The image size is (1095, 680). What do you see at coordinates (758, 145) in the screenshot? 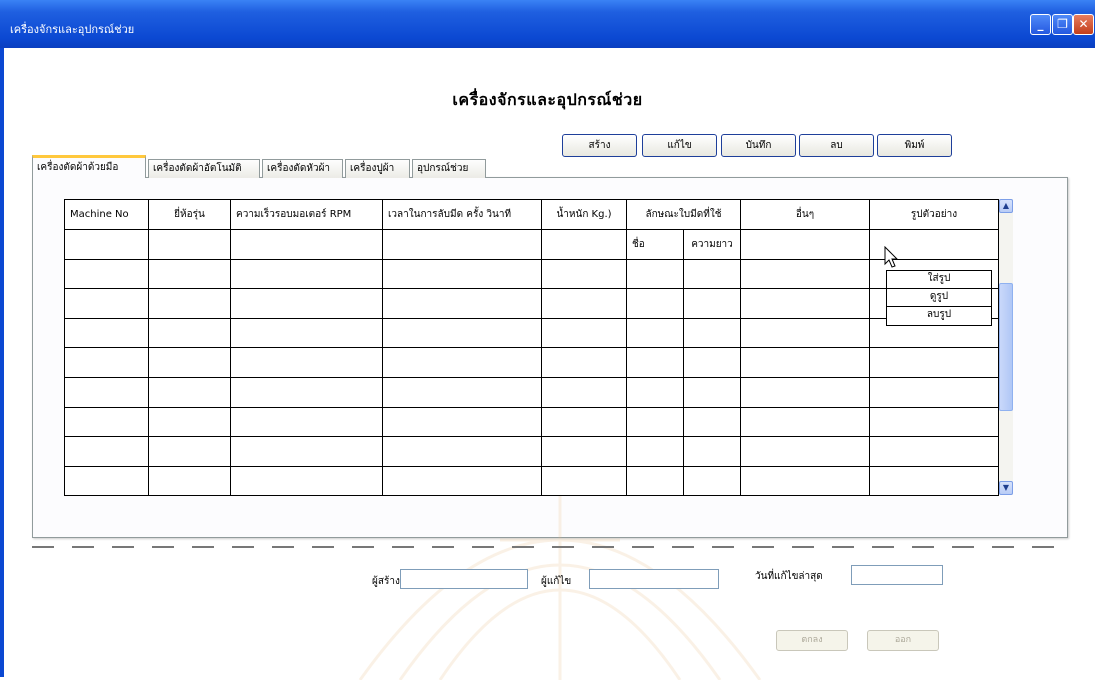
I see `save-button: บันทึก` at bounding box center [758, 145].